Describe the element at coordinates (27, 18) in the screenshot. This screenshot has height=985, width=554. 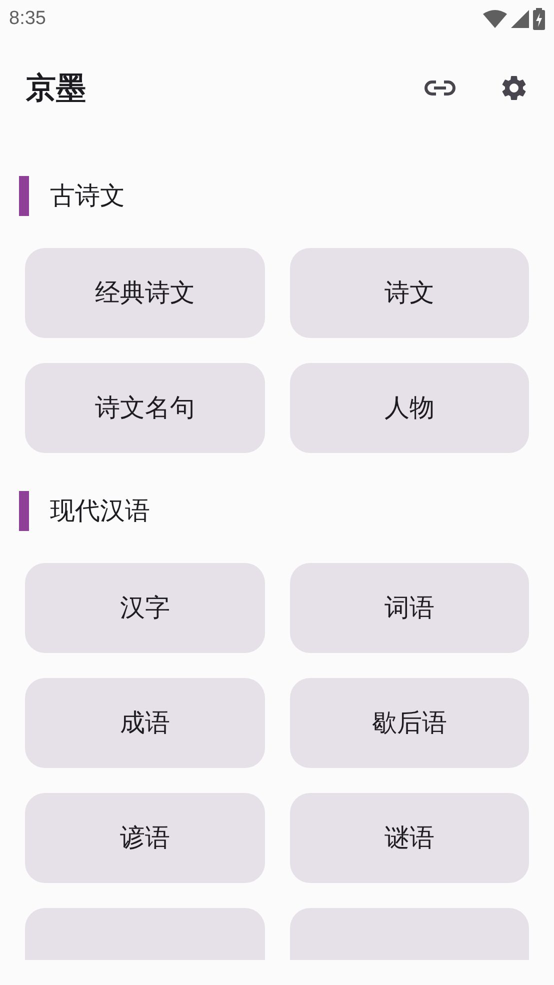
I see `status-time: 8:35` at that location.